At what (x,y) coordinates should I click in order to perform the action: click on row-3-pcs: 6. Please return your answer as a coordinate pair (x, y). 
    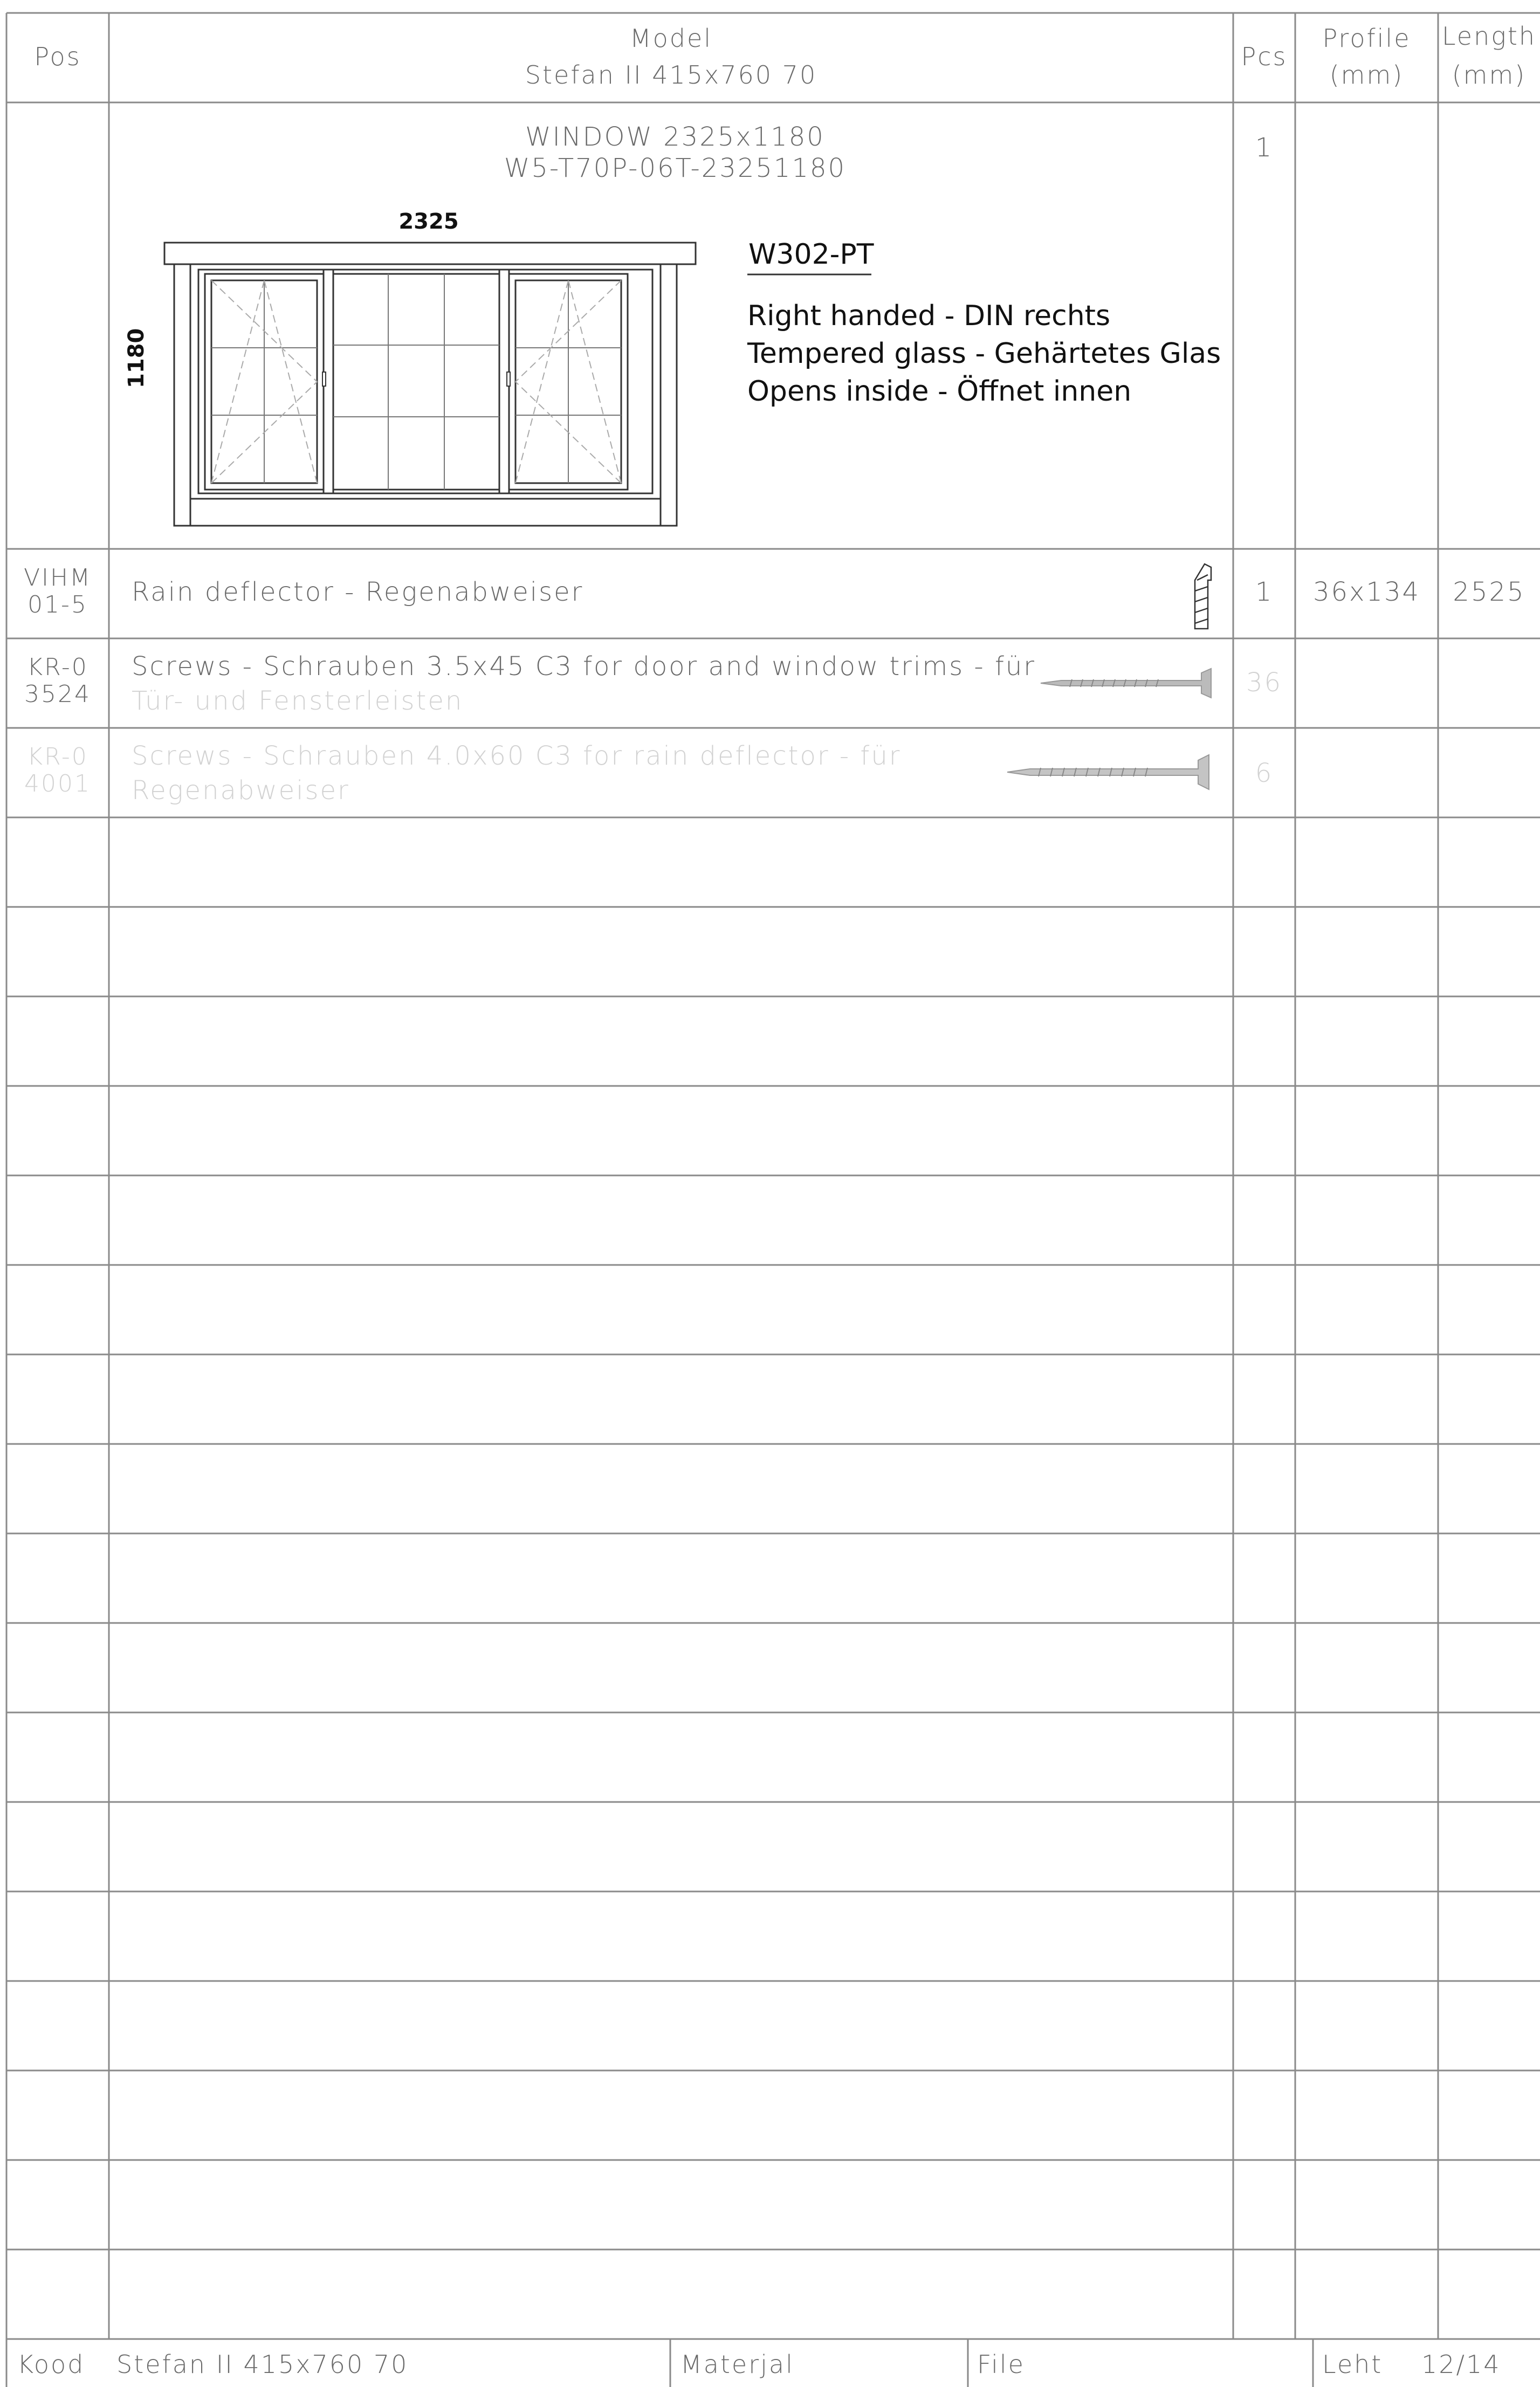
    Looking at the image, I should click on (1264, 773).